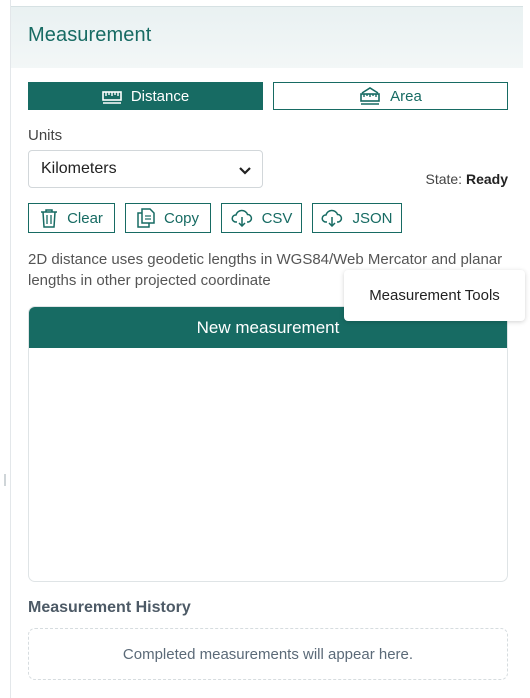 Image resolution: width=530 pixels, height=698 pixels. I want to click on copy-document-icon, so click(146, 218).